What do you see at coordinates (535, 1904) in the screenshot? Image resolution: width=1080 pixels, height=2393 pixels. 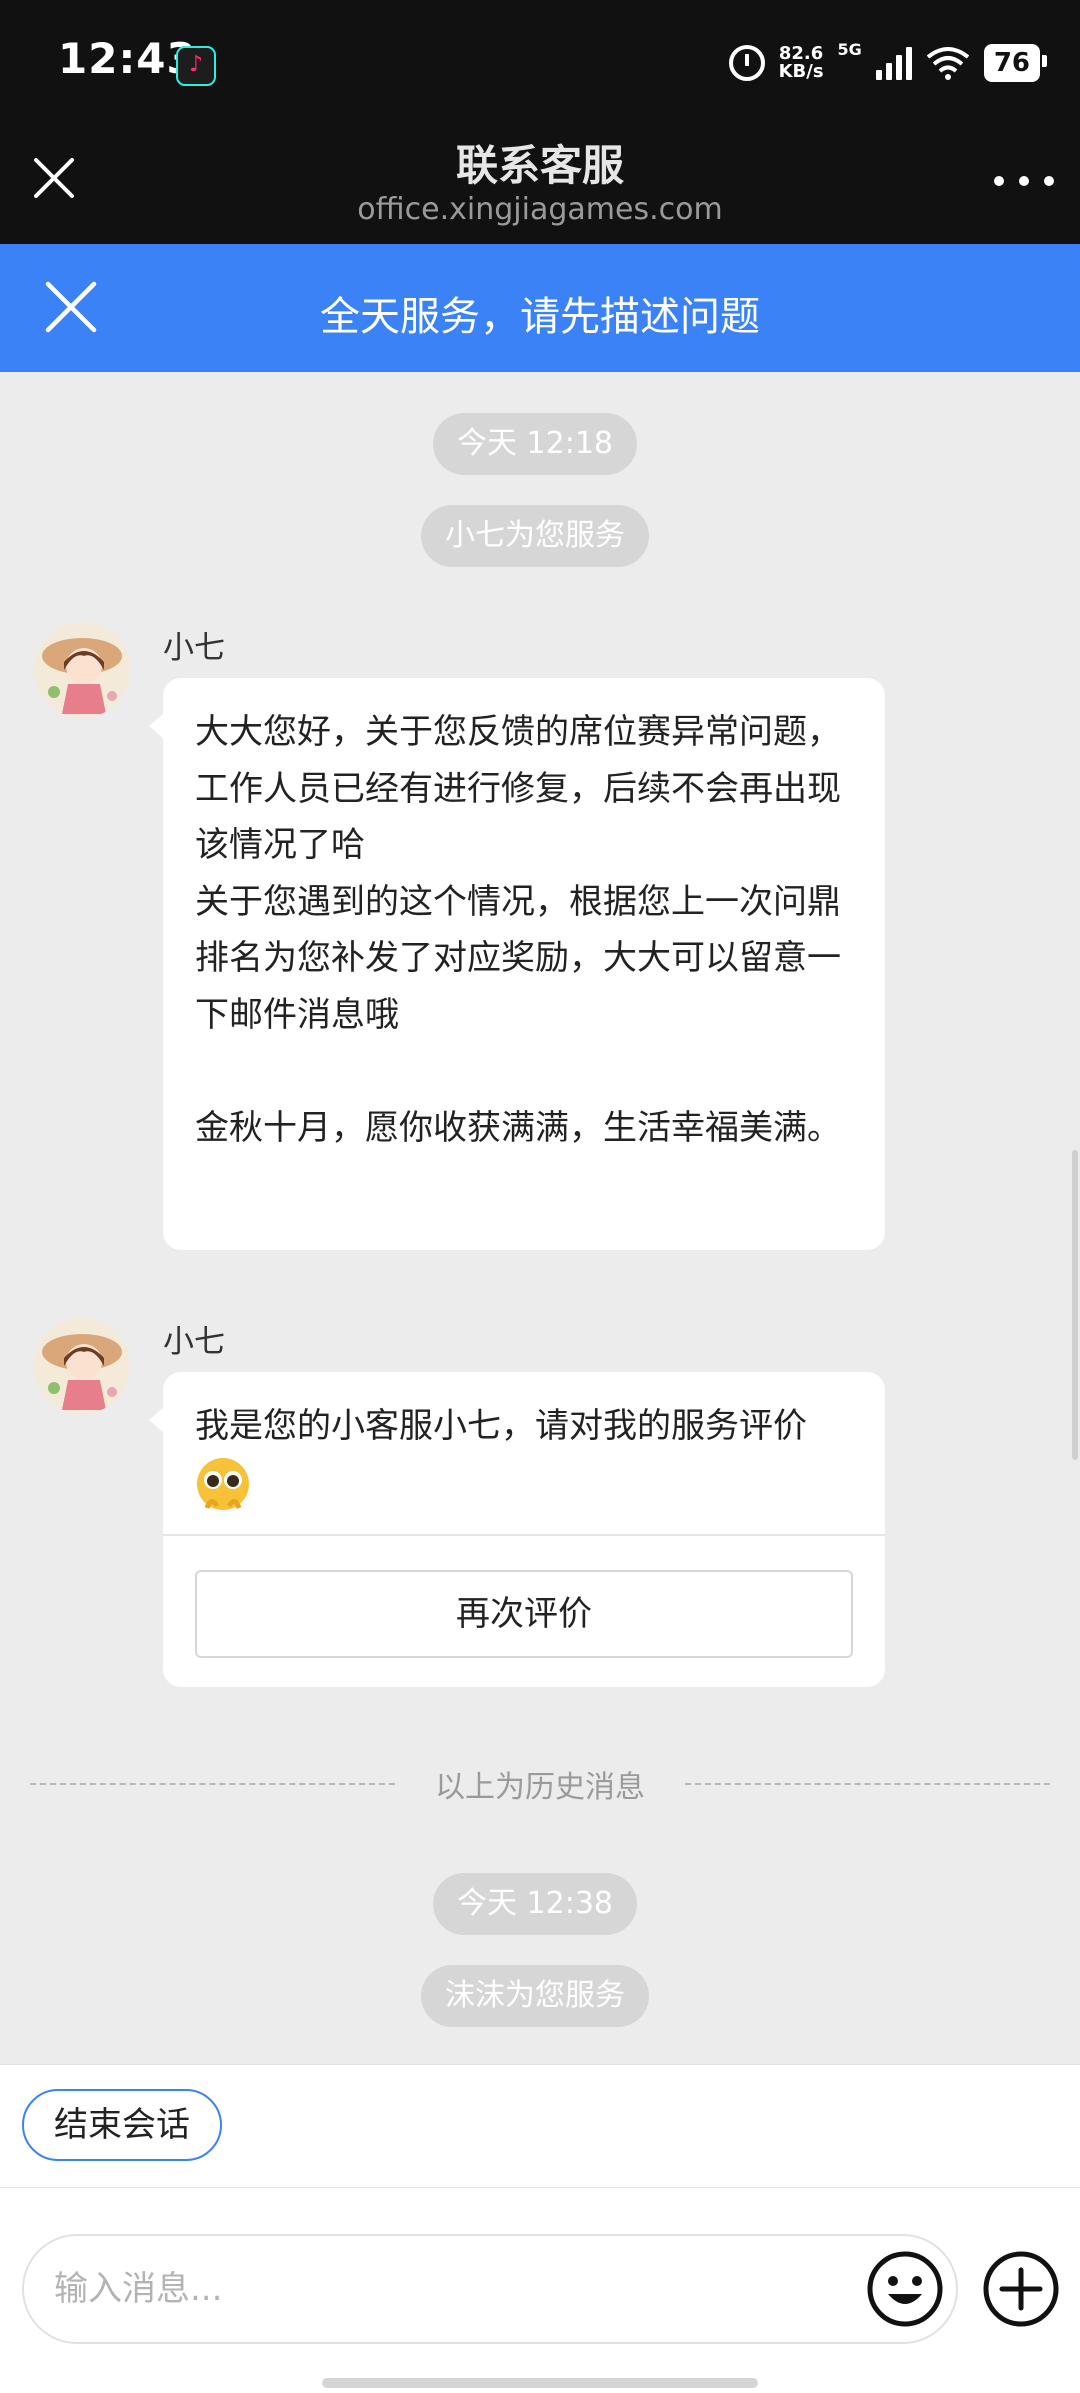 I see `timestamp-pill: 今天 12:38` at bounding box center [535, 1904].